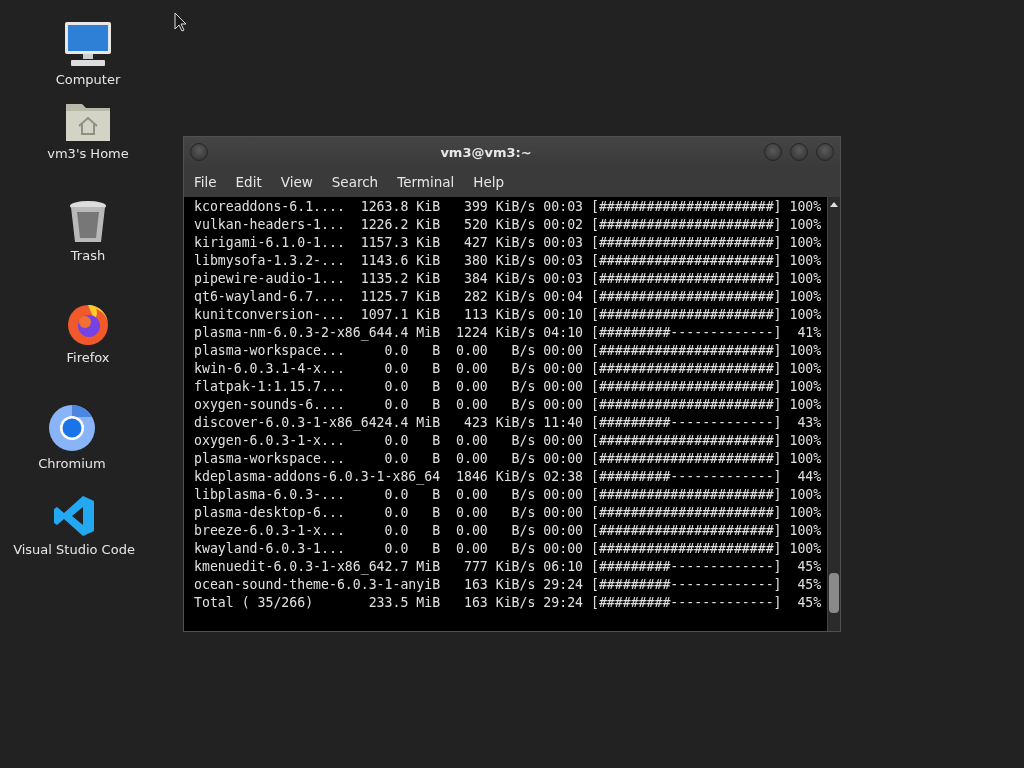 This screenshot has height=768, width=1024. Describe the element at coordinates (508, 531) in the screenshot. I see `terminal-line: breeze-6.0.3-1-x... 0.0 B 0.00 B/s 00:00 [######################] 100%` at that location.